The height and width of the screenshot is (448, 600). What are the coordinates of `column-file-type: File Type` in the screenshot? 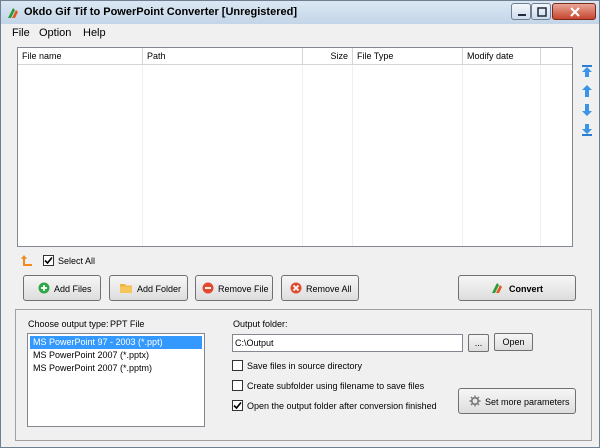 It's located at (408, 56).